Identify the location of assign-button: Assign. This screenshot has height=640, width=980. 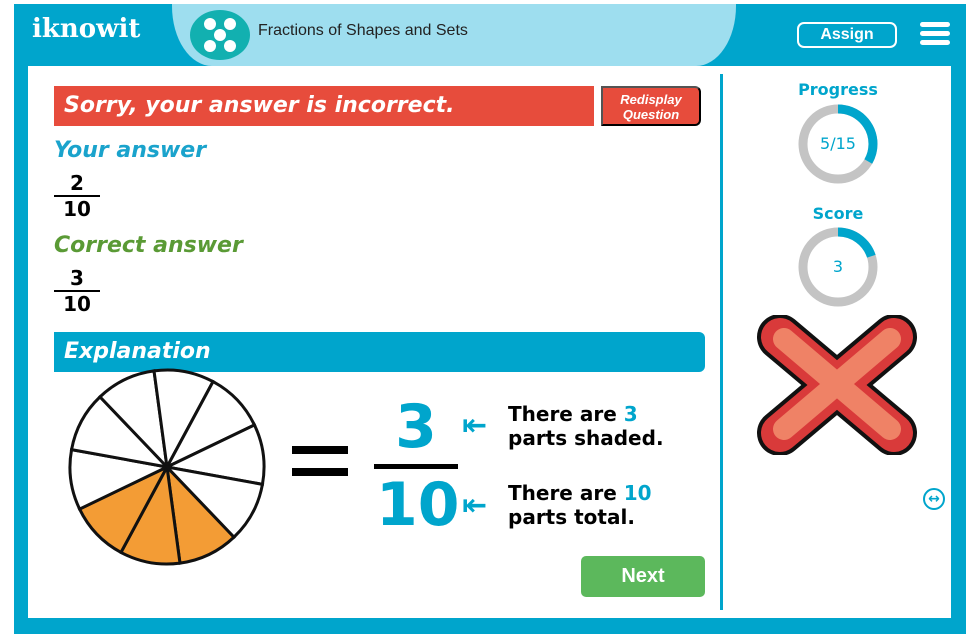
(847, 35).